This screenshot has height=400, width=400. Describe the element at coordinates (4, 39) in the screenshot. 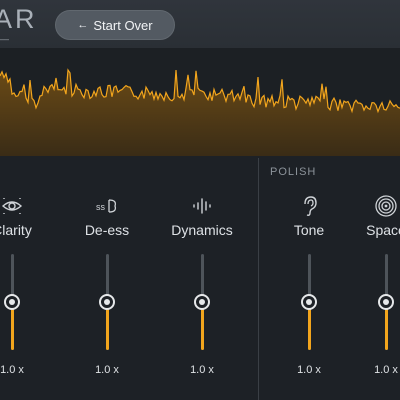

I see `app-subtitle: —` at that location.